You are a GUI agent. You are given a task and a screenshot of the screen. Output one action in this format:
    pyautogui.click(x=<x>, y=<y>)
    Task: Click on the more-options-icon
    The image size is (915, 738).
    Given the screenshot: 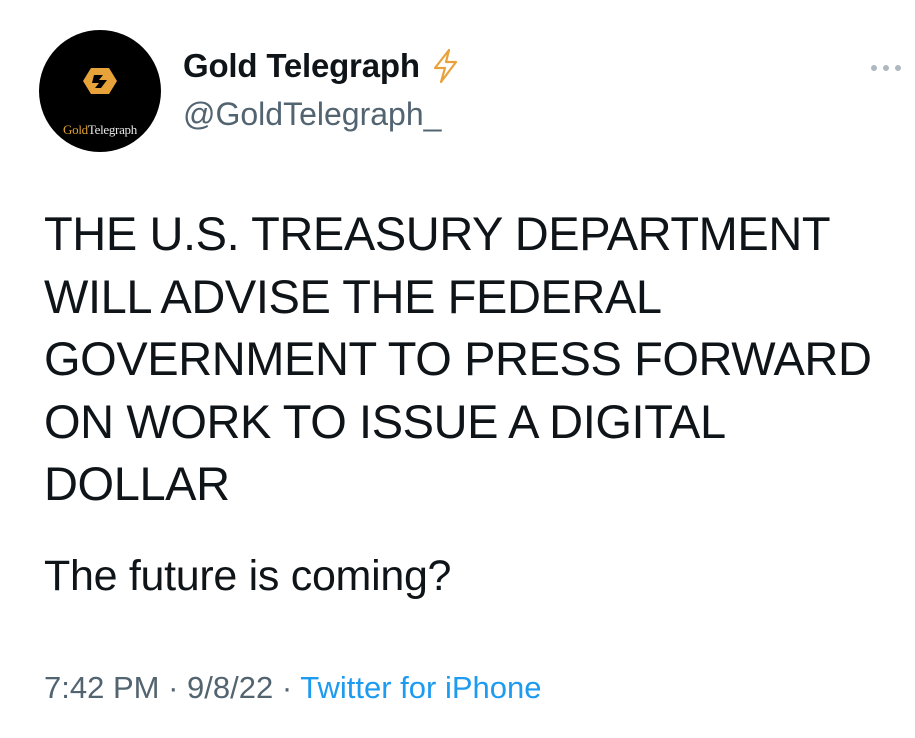 What is the action you would take?
    pyautogui.click(x=886, y=68)
    